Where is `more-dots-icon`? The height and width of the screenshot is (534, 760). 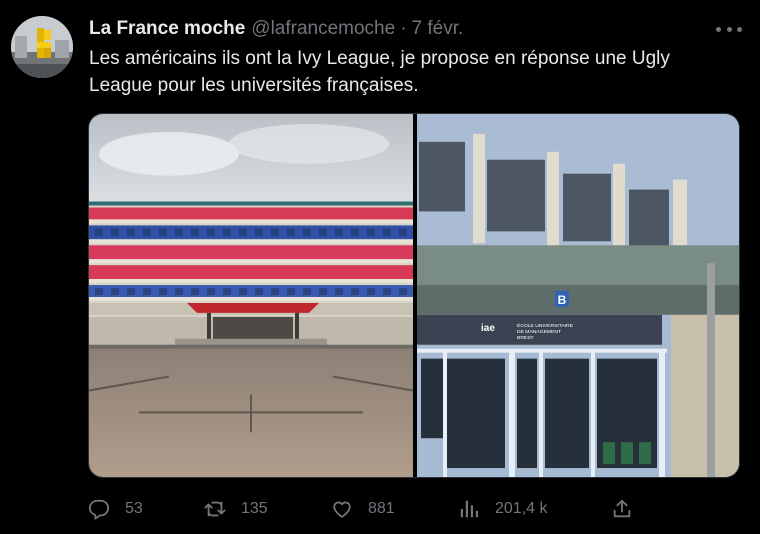
more-dots-icon is located at coordinates (729, 29).